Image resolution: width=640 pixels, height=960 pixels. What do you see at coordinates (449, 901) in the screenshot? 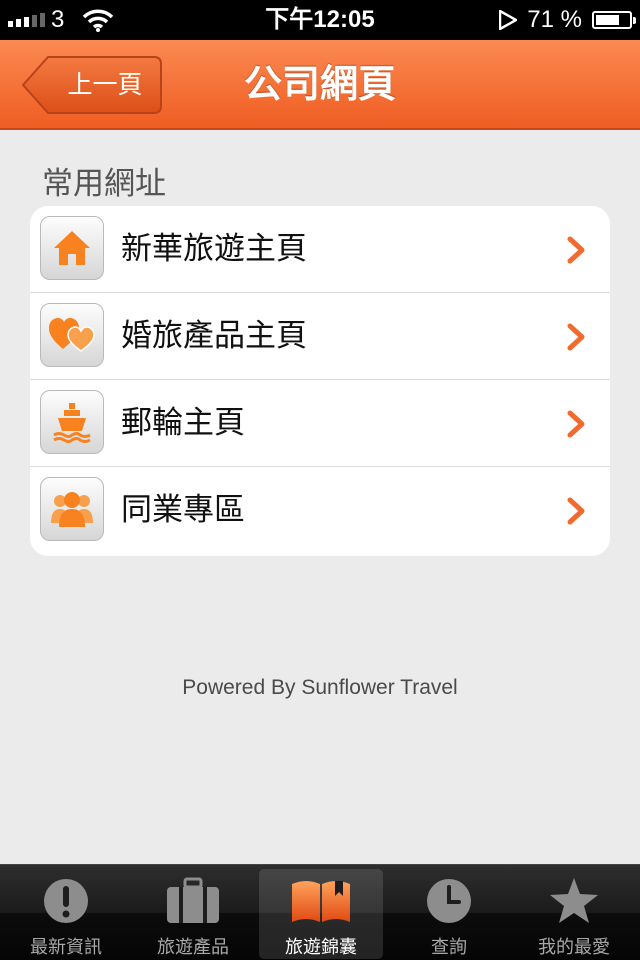
I see `clock-icon` at bounding box center [449, 901].